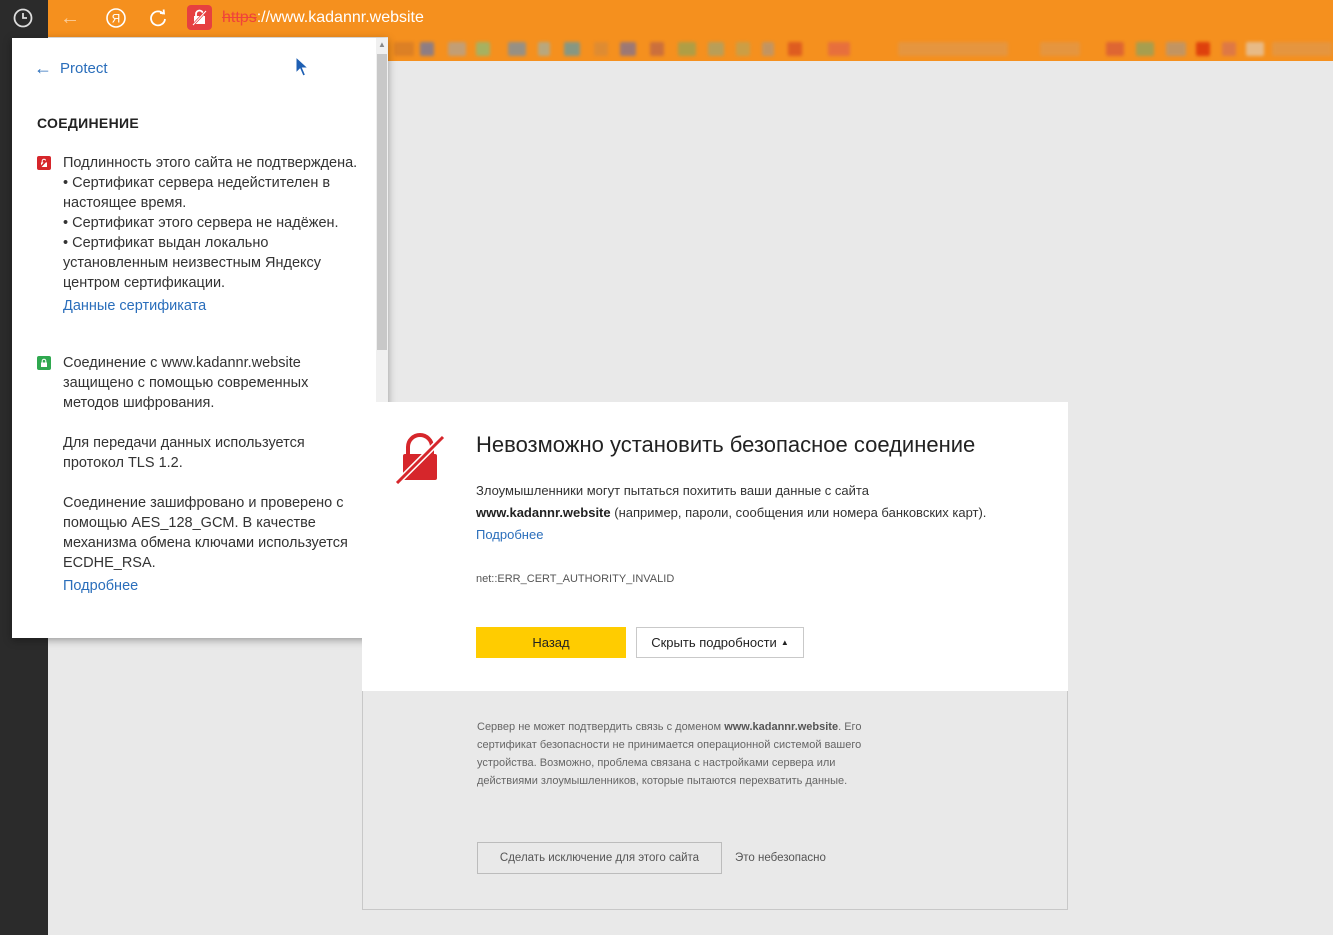  I want to click on svg-text: Я, so click(116, 19).